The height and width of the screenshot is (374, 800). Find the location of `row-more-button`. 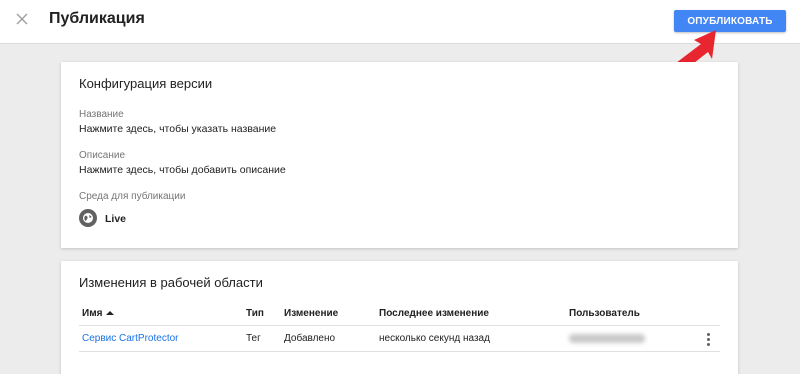

row-more-button is located at coordinates (708, 339).